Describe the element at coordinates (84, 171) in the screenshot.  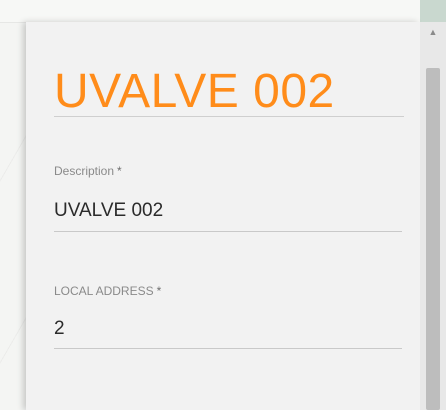
I see `description-label-text: Description` at that location.